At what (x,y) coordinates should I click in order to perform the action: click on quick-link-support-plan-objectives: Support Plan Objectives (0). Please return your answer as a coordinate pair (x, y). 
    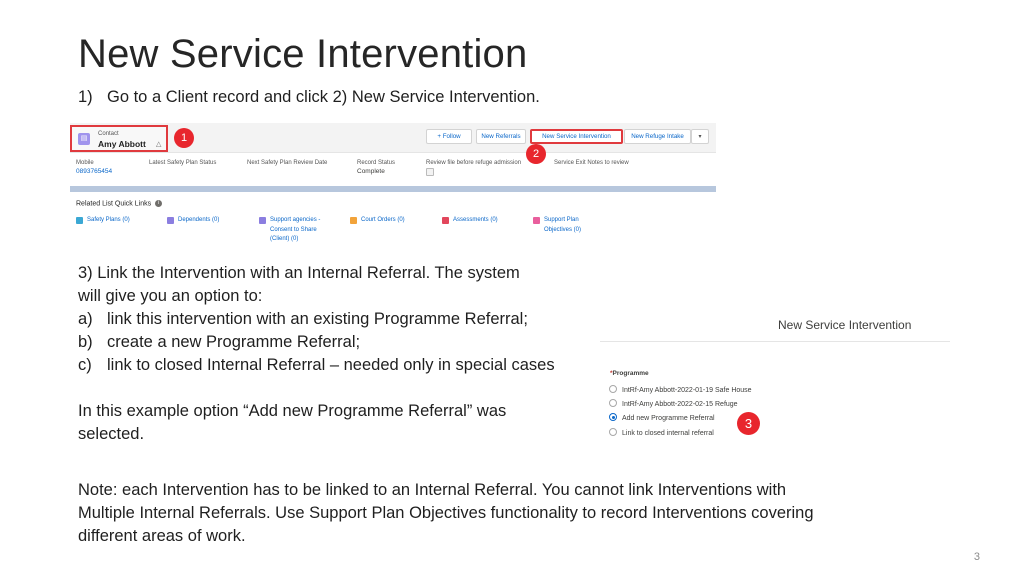
    Looking at the image, I should click on (557, 225).